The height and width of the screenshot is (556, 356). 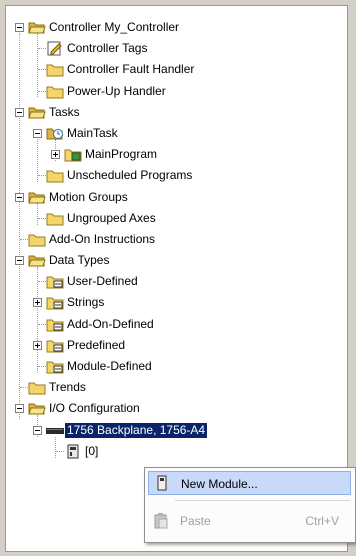 What do you see at coordinates (131, 69) in the screenshot?
I see `tree-item-label: Controller Fault Handler` at bounding box center [131, 69].